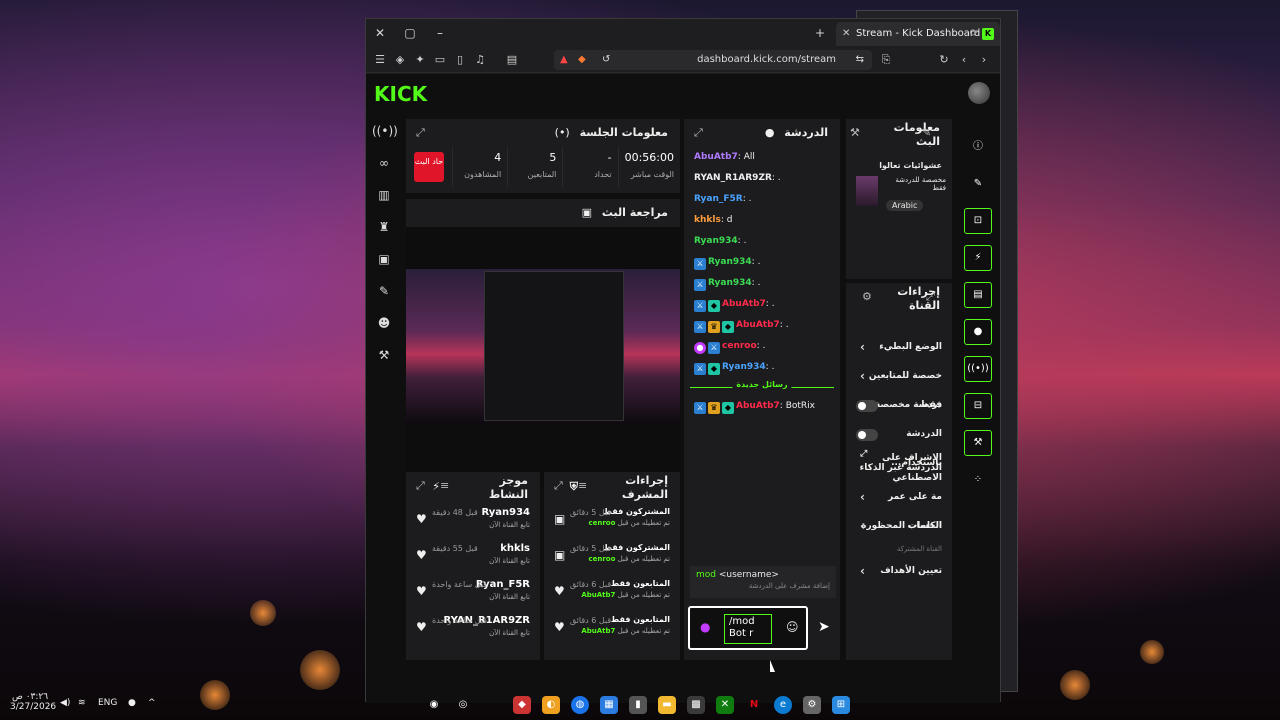 This screenshot has width=1280, height=720. Describe the element at coordinates (707, 220) in the screenshot. I see `chat-username: khkls` at that location.